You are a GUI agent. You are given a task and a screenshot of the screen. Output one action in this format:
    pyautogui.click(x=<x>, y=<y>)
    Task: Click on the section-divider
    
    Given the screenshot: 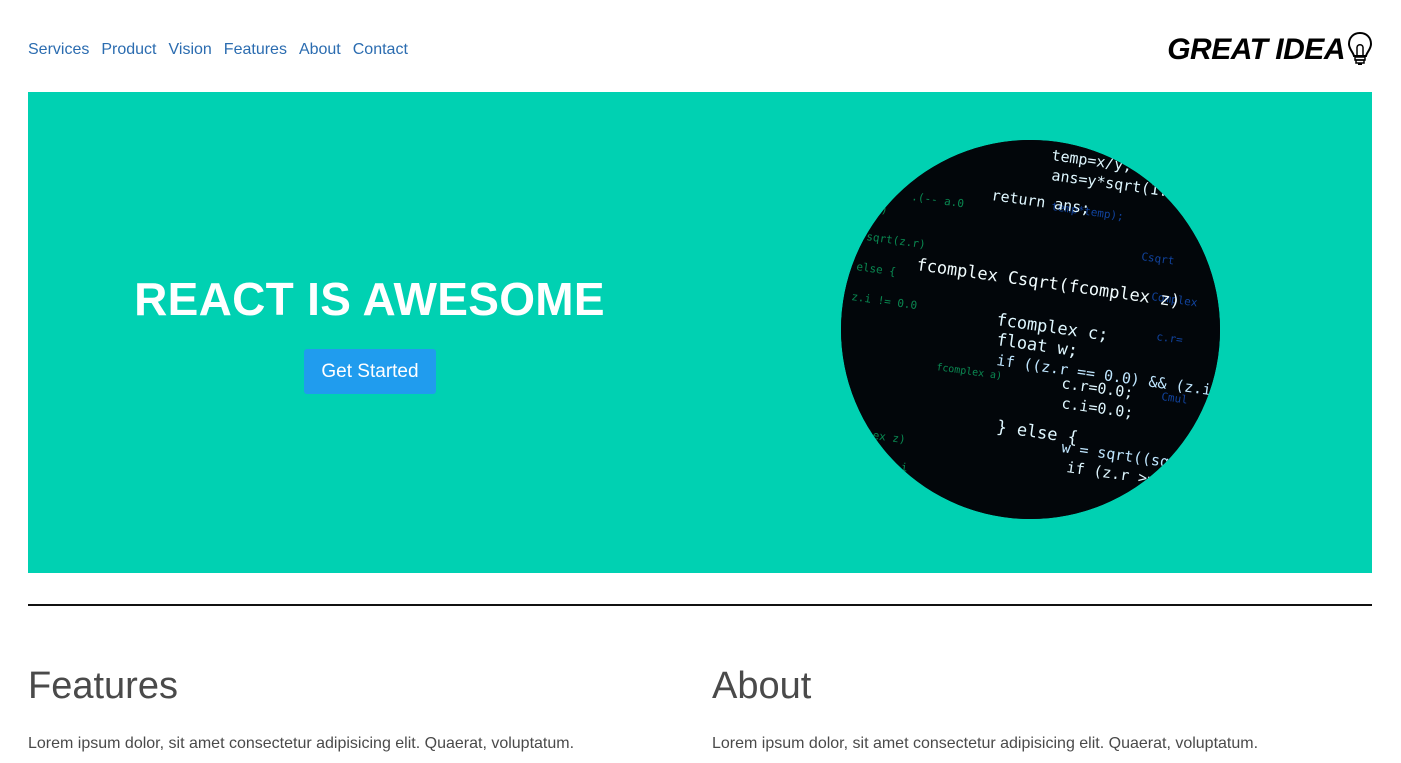 What is the action you would take?
    pyautogui.click(x=700, y=605)
    